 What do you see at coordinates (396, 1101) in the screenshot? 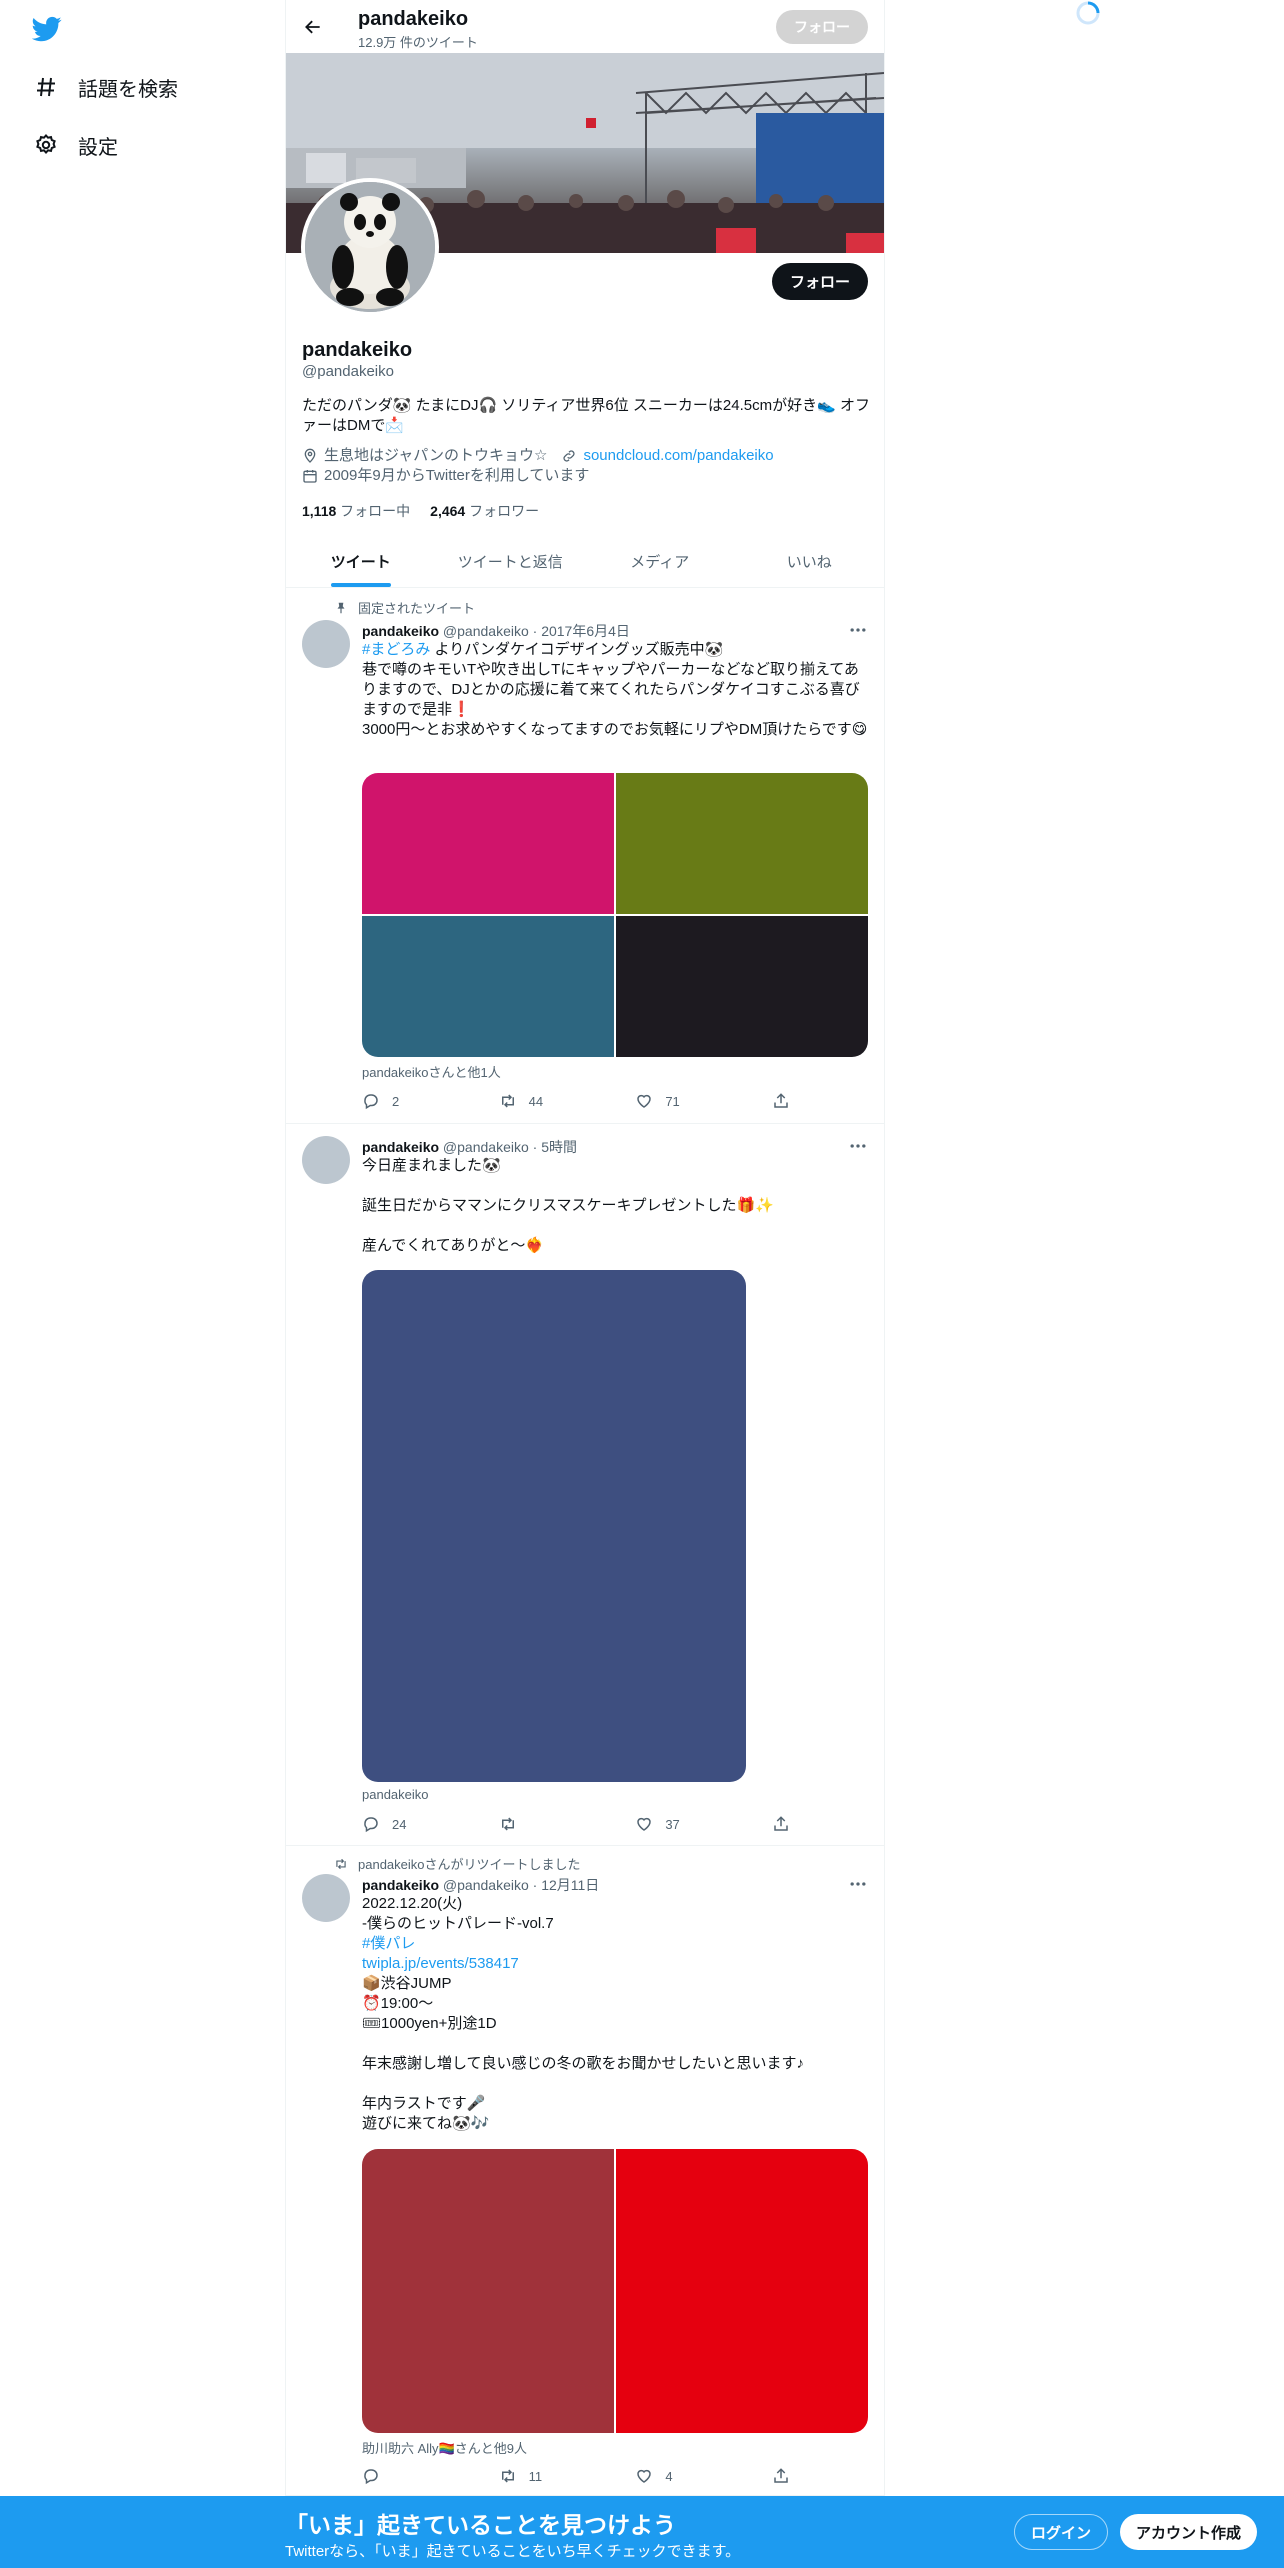
I see `reply-count: 2` at bounding box center [396, 1101].